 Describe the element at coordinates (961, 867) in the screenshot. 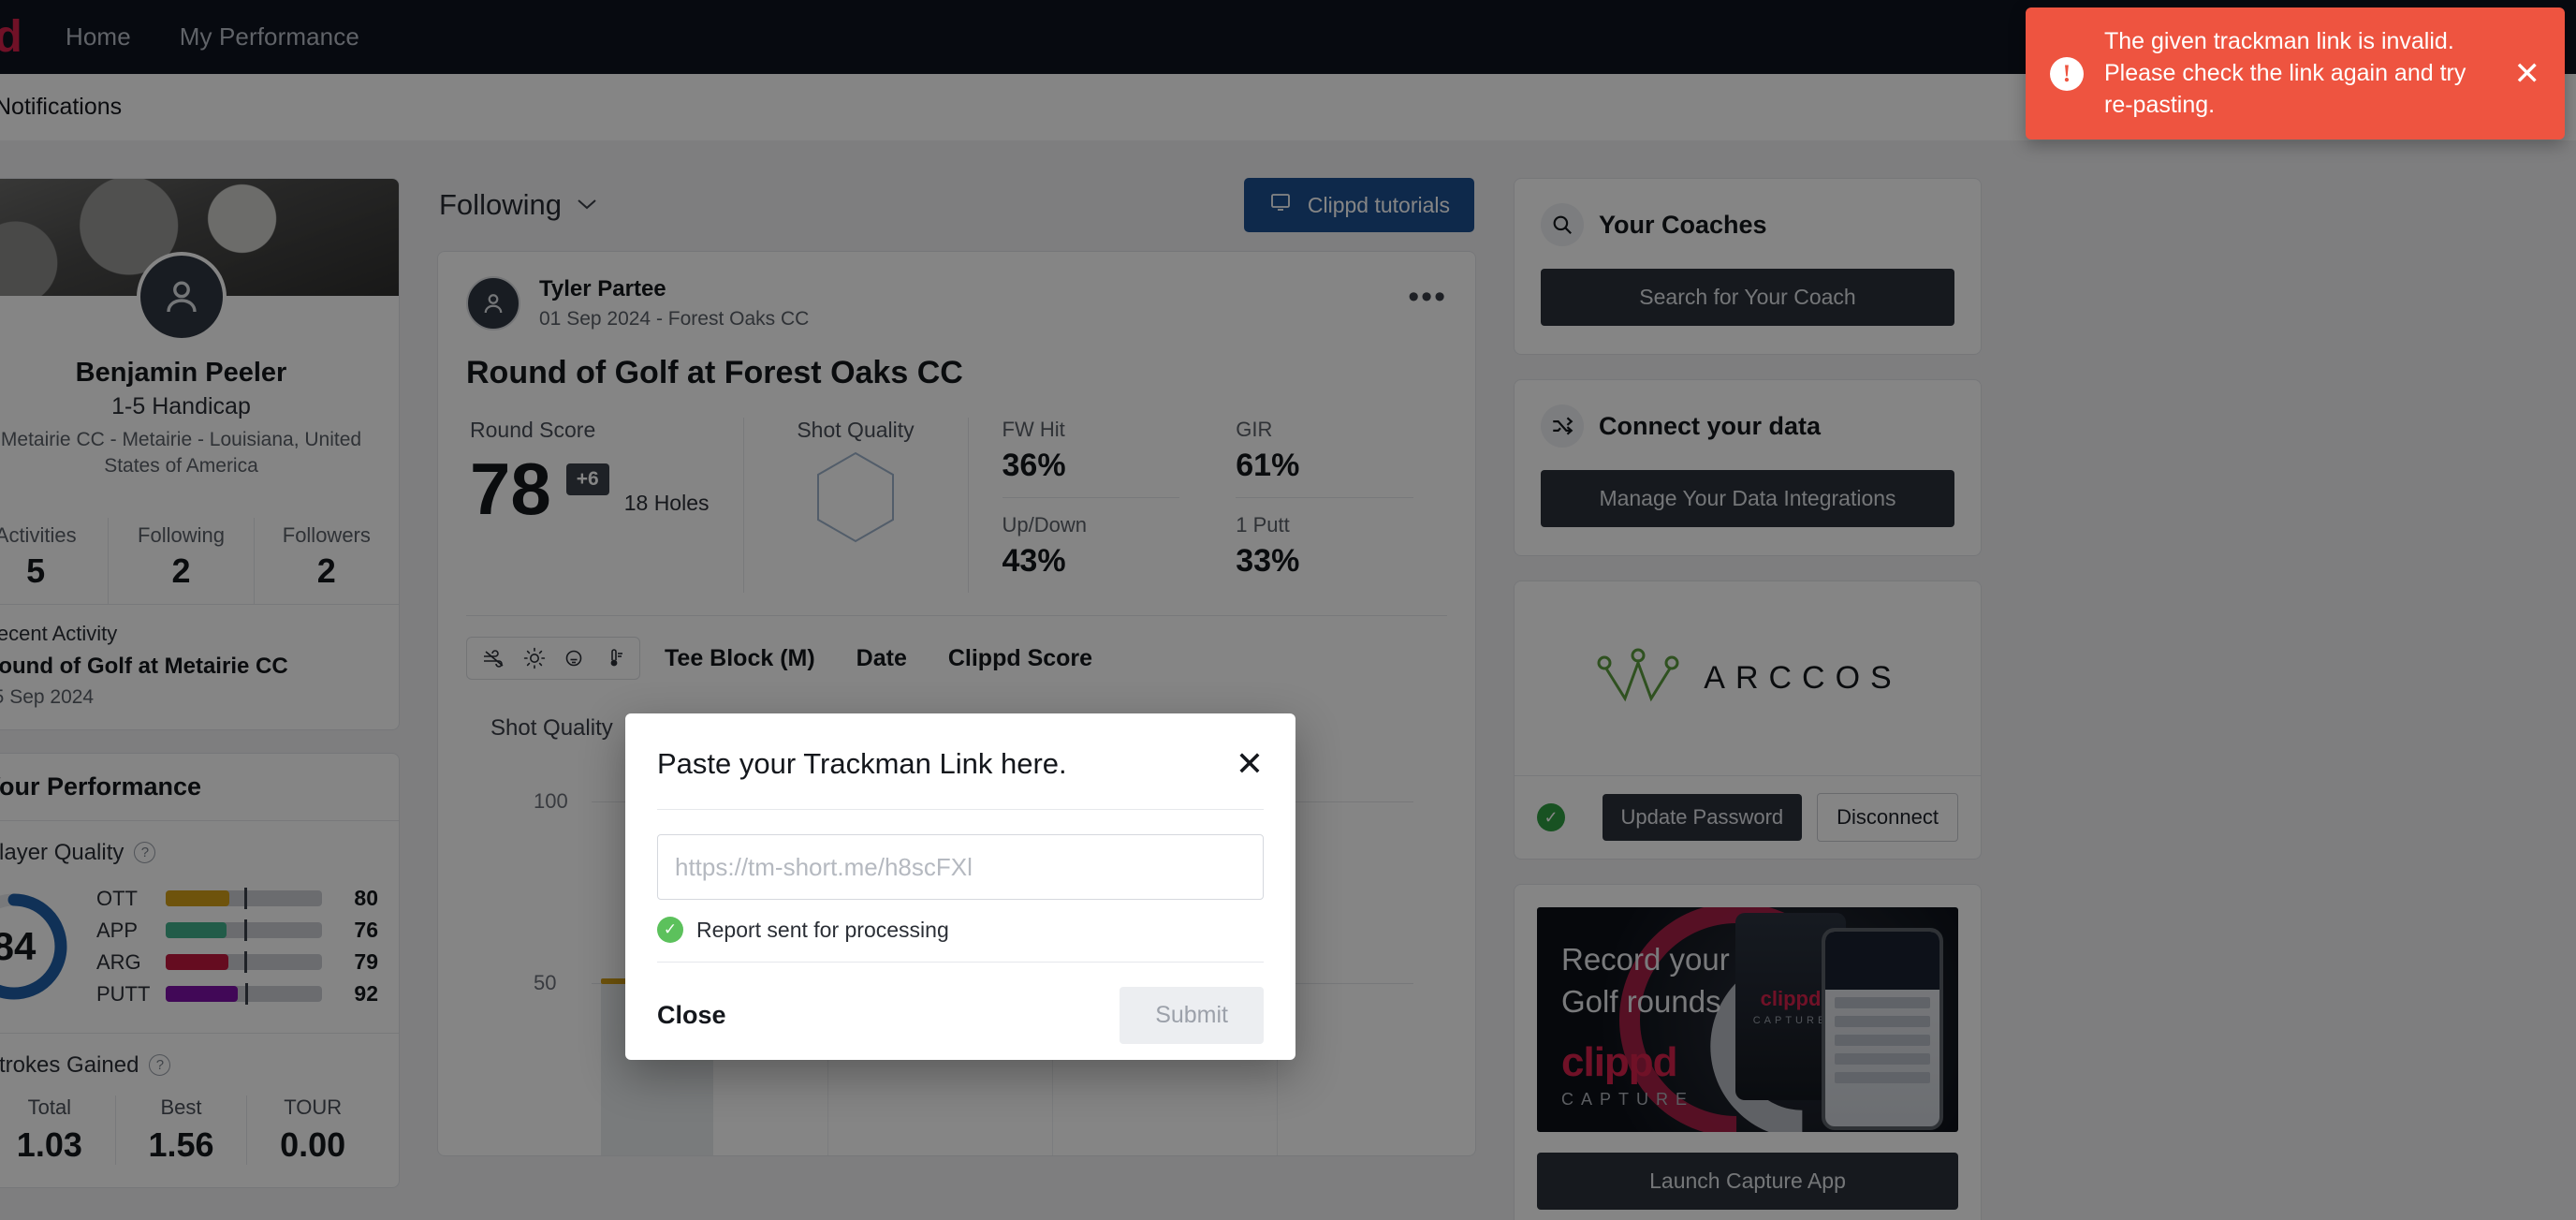

I see `trackman-link-input` at that location.